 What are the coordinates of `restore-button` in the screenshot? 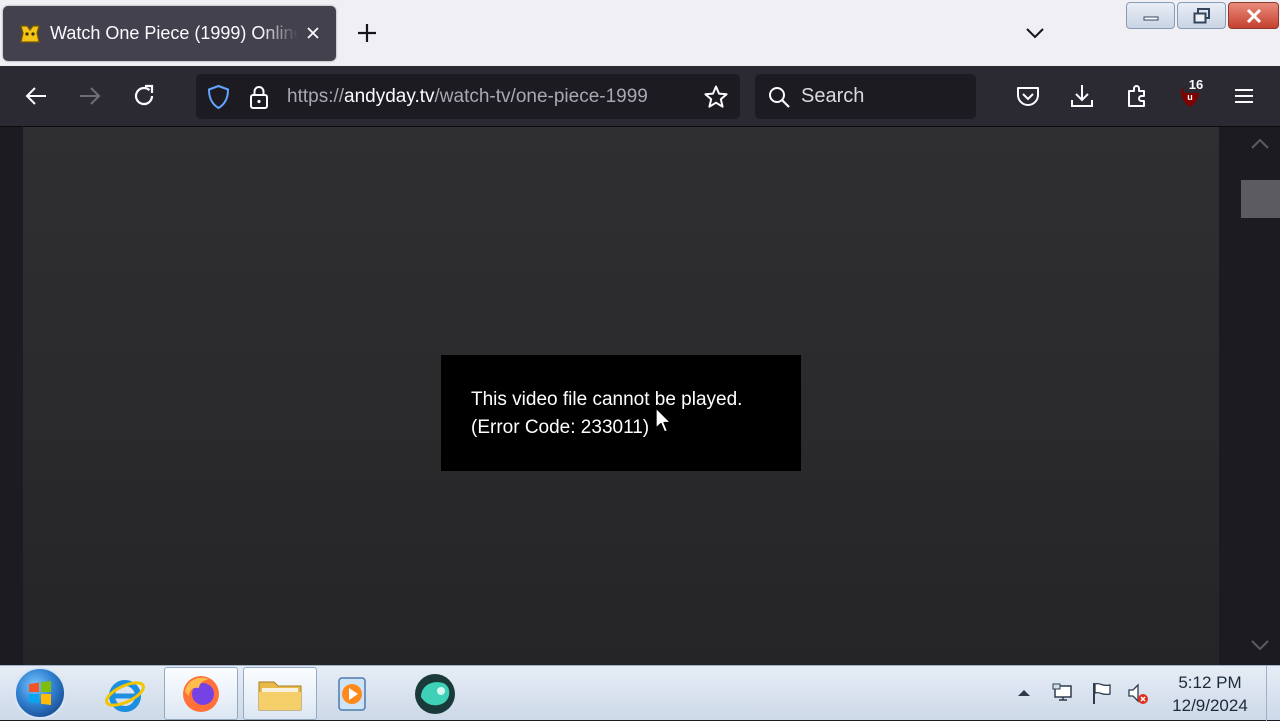 It's located at (1201, 15).